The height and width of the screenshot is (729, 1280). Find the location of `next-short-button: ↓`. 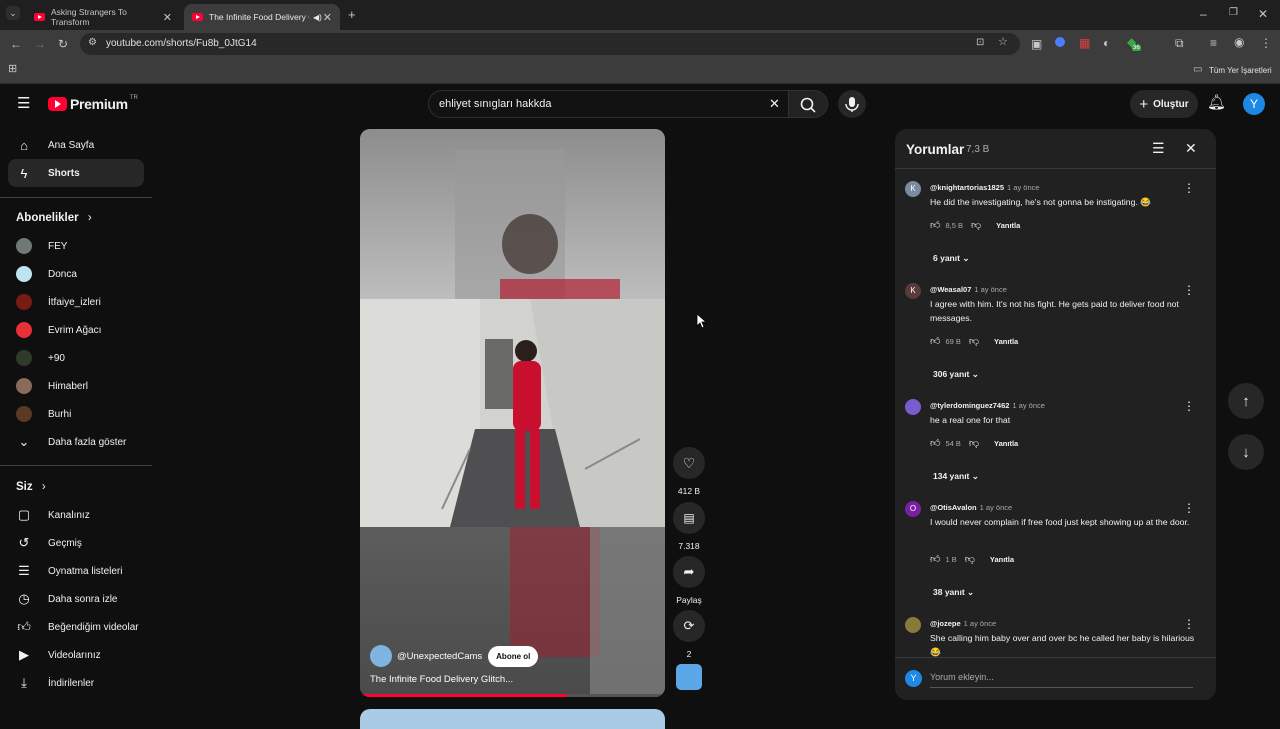

next-short-button: ↓ is located at coordinates (1246, 452).